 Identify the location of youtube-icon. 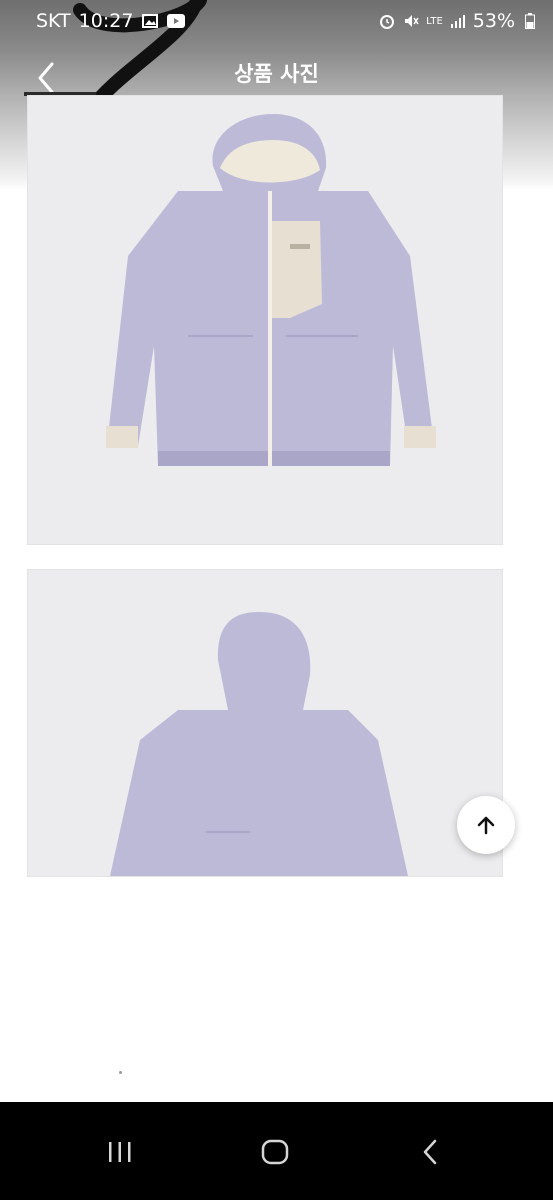
(176, 21).